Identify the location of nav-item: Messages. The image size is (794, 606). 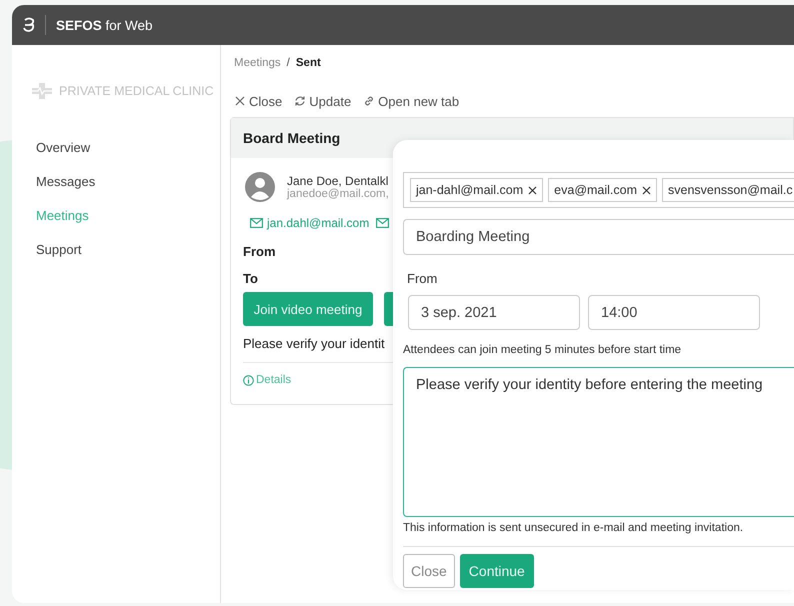
(116, 182).